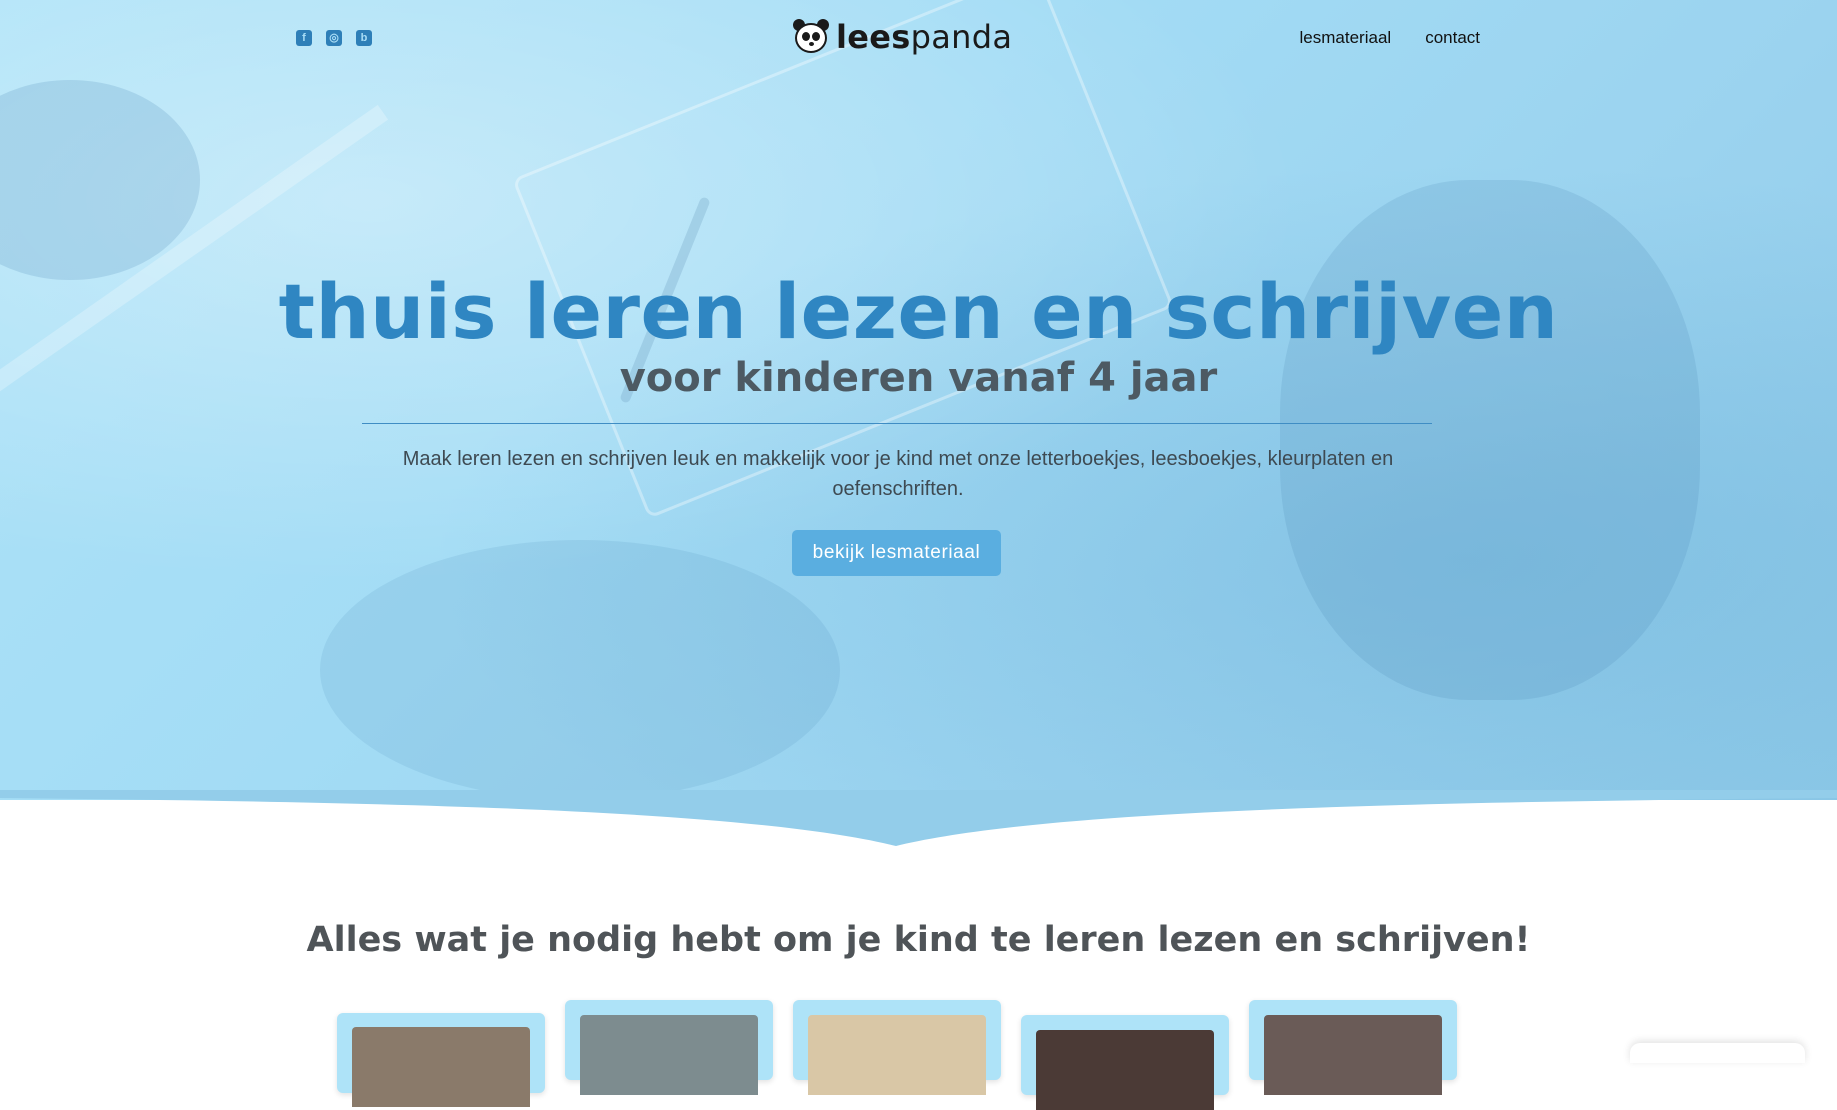 The height and width of the screenshot is (1110, 1837). Describe the element at coordinates (1717, 1053) in the screenshot. I see `chat-widget` at that location.